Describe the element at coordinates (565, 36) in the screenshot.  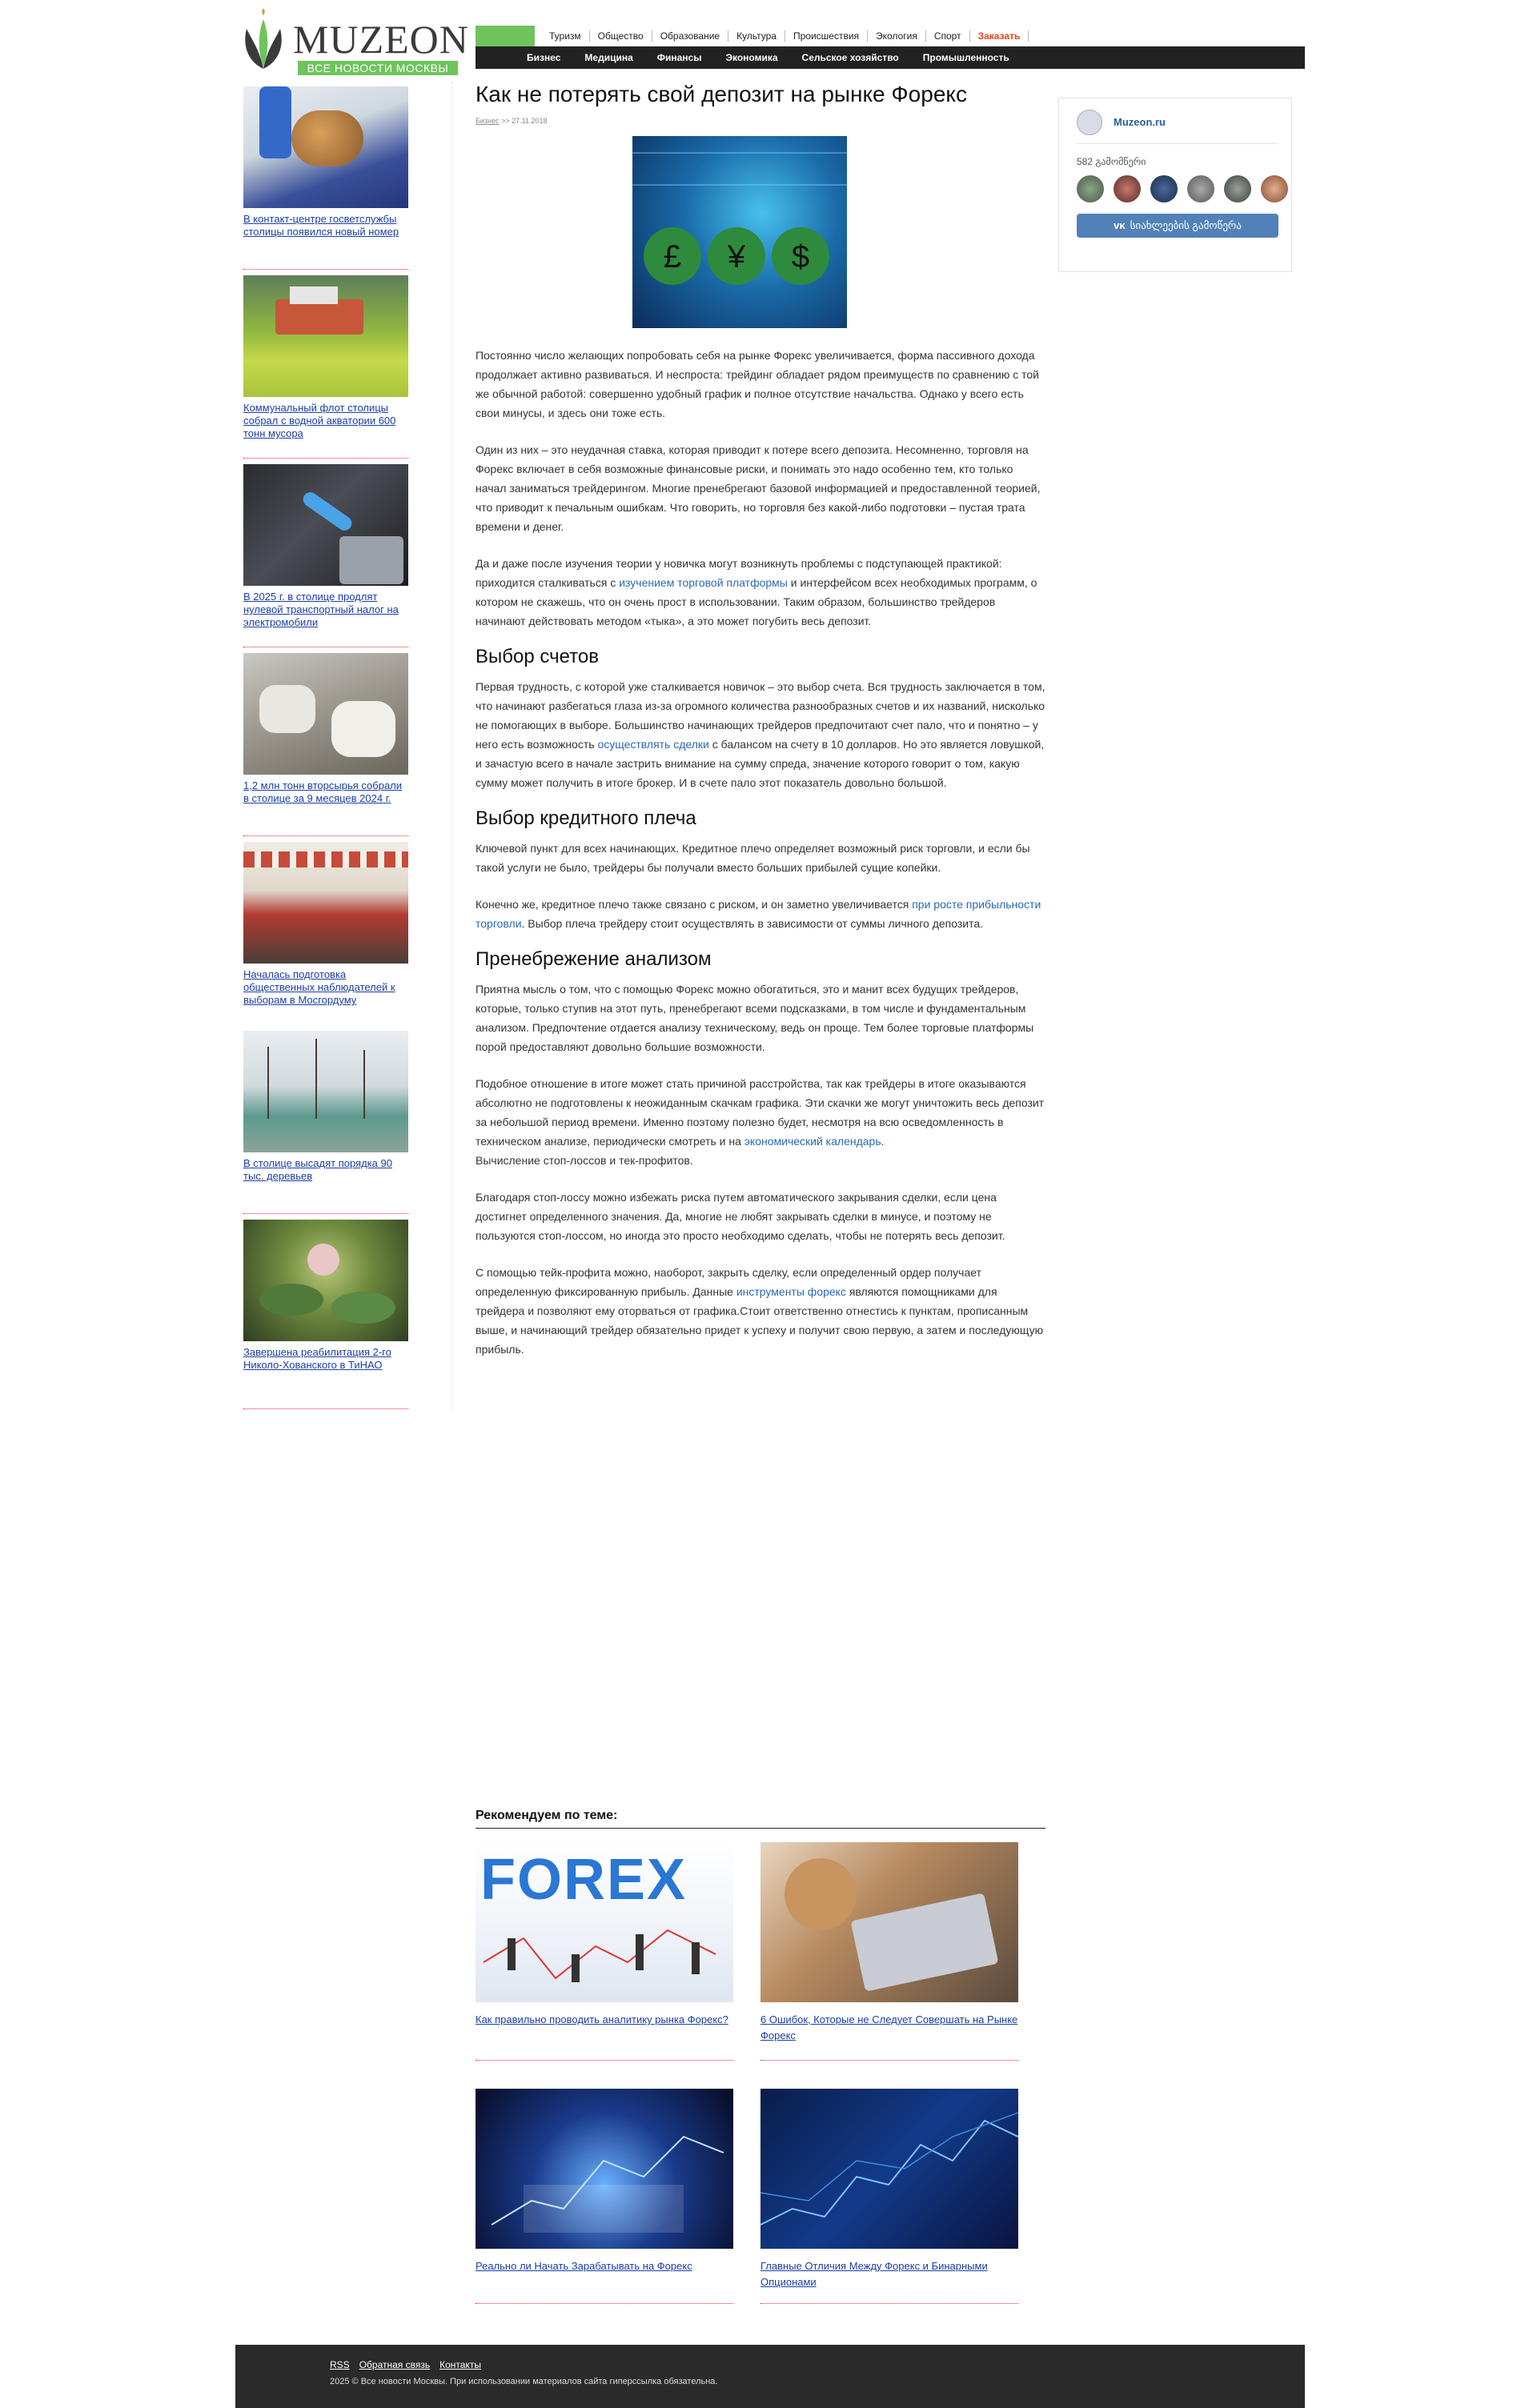
I see `nav-item-tourism: Туризм` at that location.